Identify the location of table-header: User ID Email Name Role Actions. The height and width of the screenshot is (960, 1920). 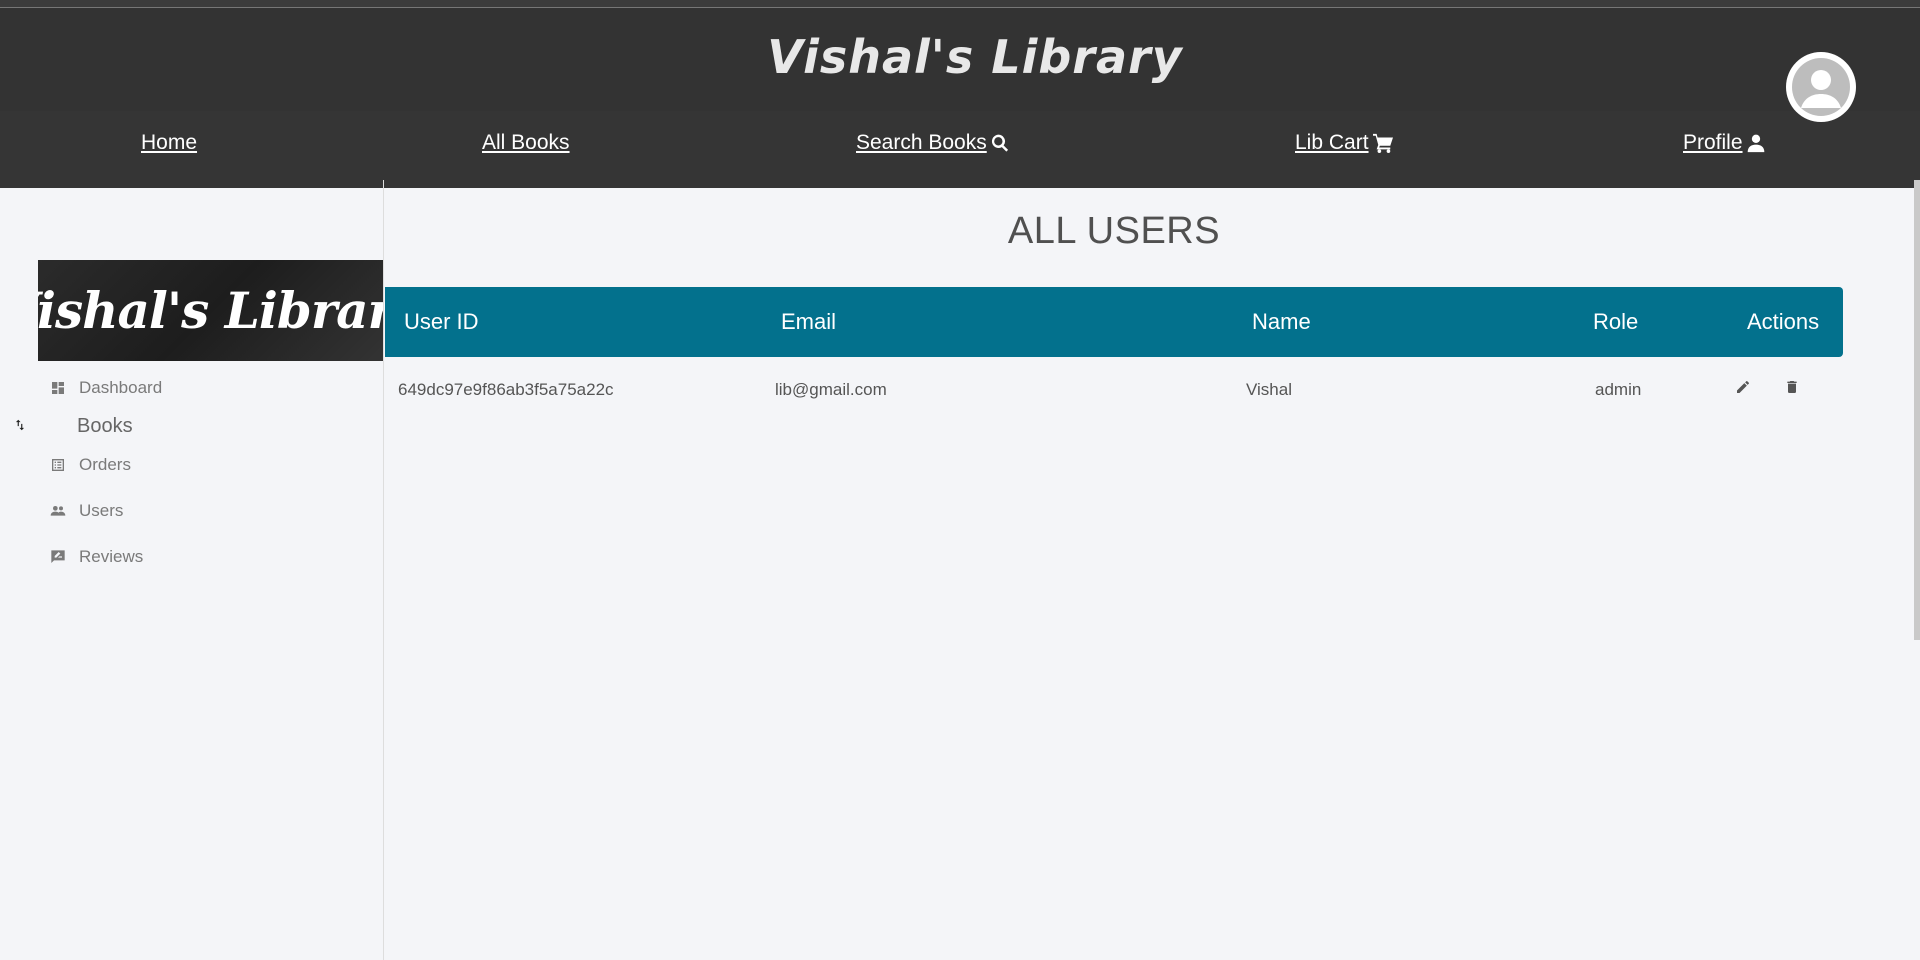
(1114, 322).